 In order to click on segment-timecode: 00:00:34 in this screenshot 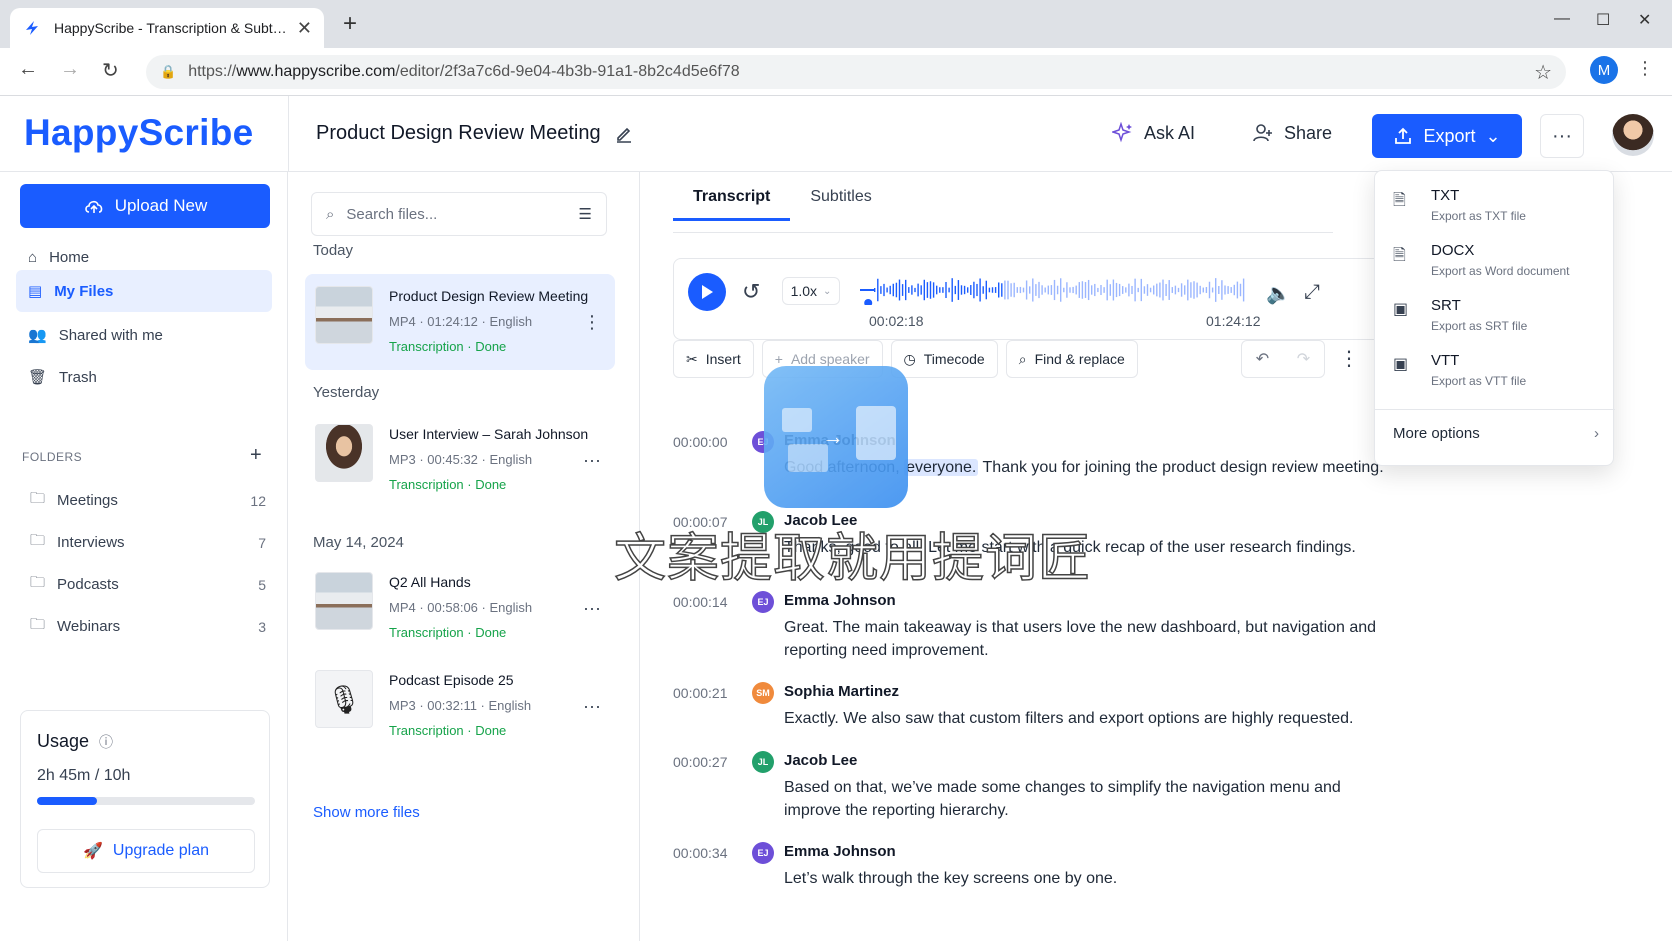, I will do `click(700, 853)`.